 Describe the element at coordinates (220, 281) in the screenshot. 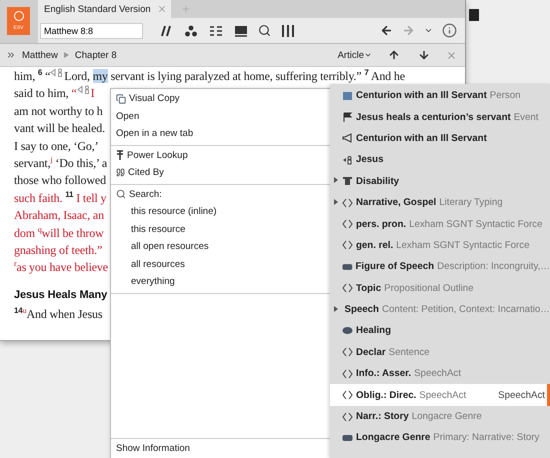

I see `menu-item: everything` at that location.